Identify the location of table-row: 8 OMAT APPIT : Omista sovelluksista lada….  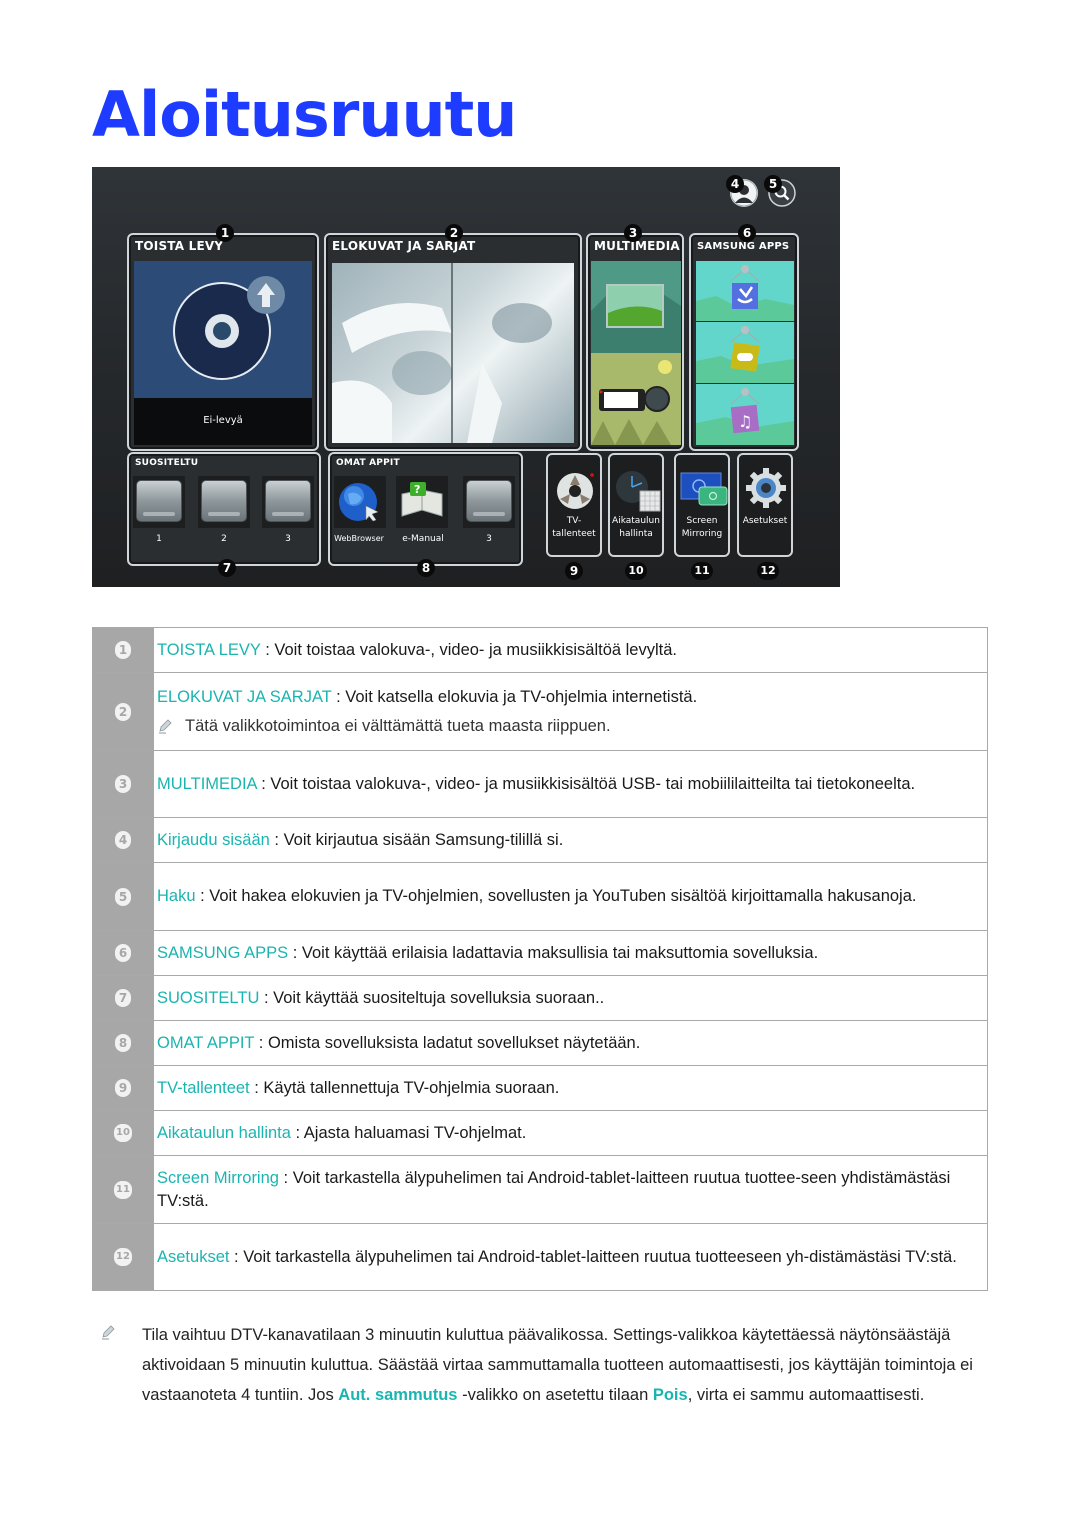
(540, 1043).